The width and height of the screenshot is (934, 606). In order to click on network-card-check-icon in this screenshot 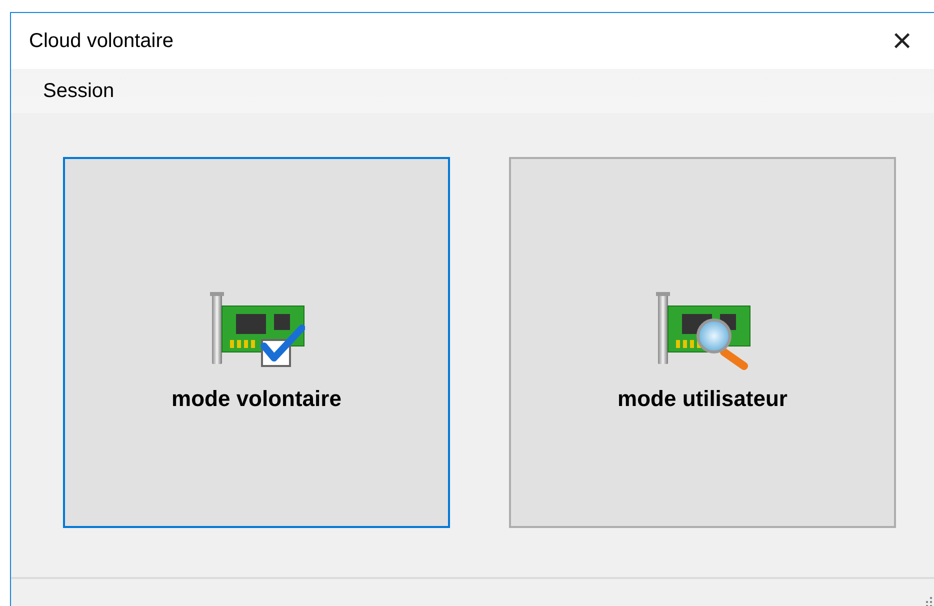, I will do `click(256, 330)`.